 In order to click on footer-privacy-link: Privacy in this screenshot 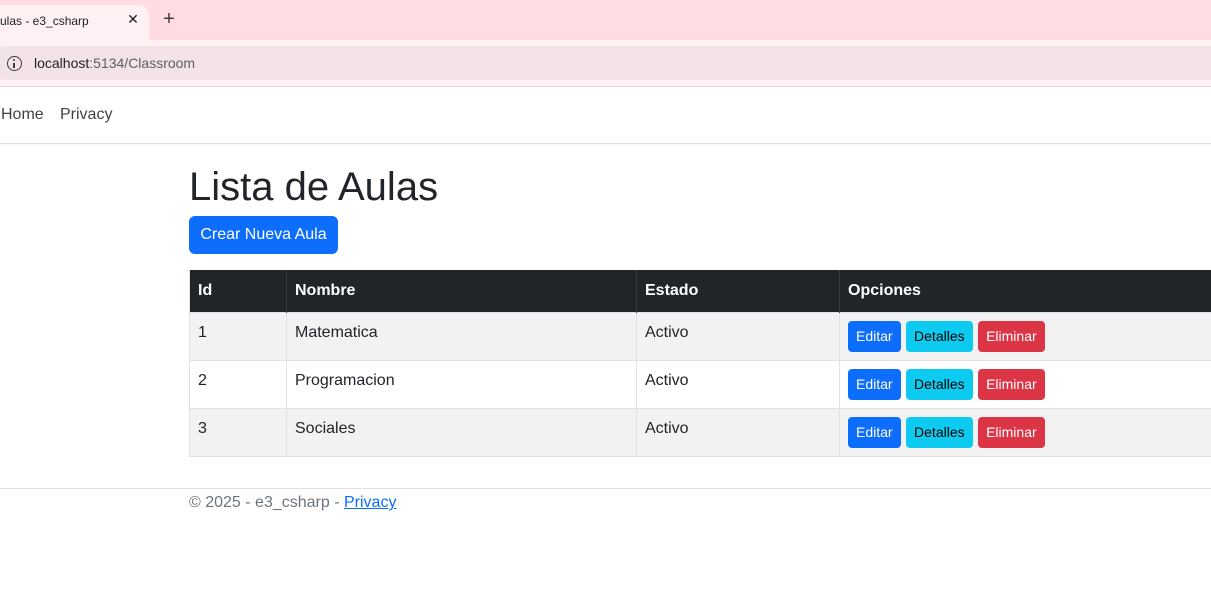, I will do `click(370, 502)`.